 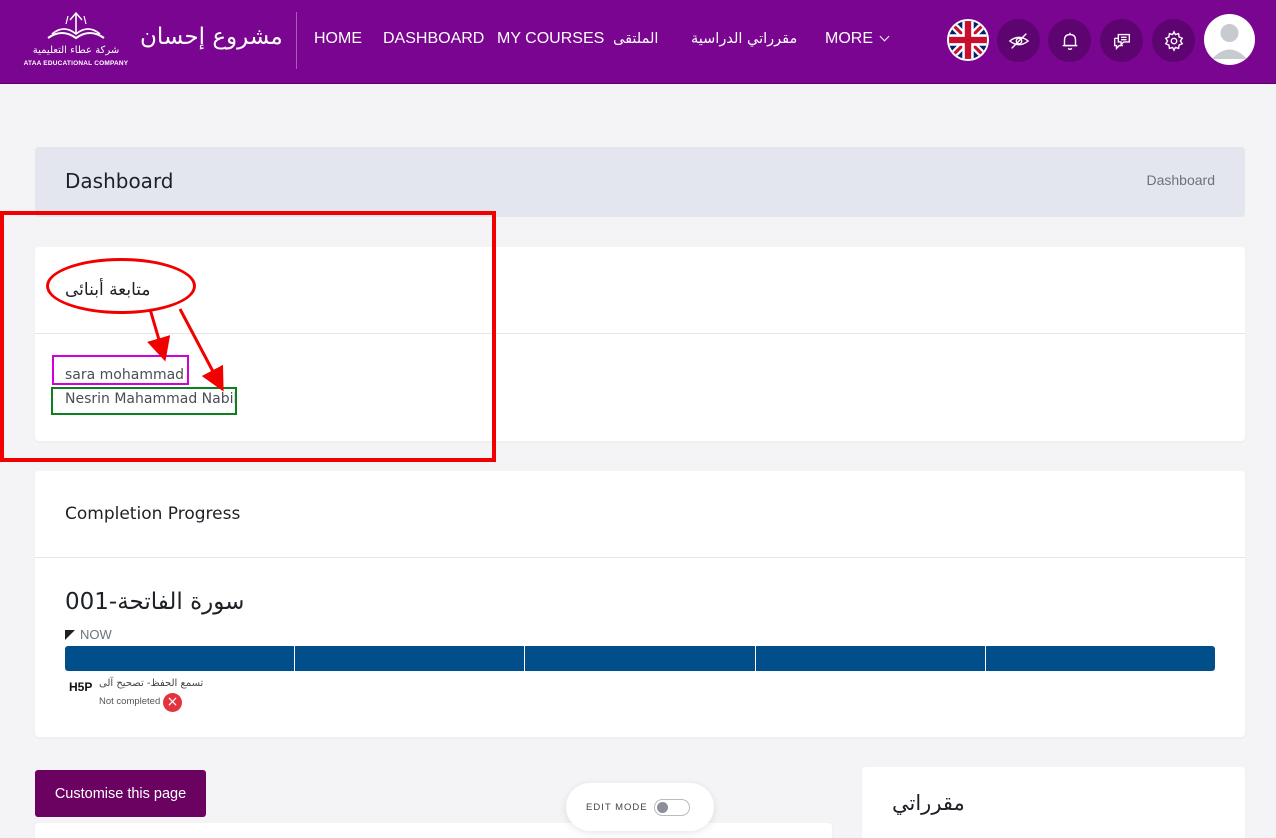 What do you see at coordinates (120, 793) in the screenshot?
I see `customise-page-button: Customise this page` at bounding box center [120, 793].